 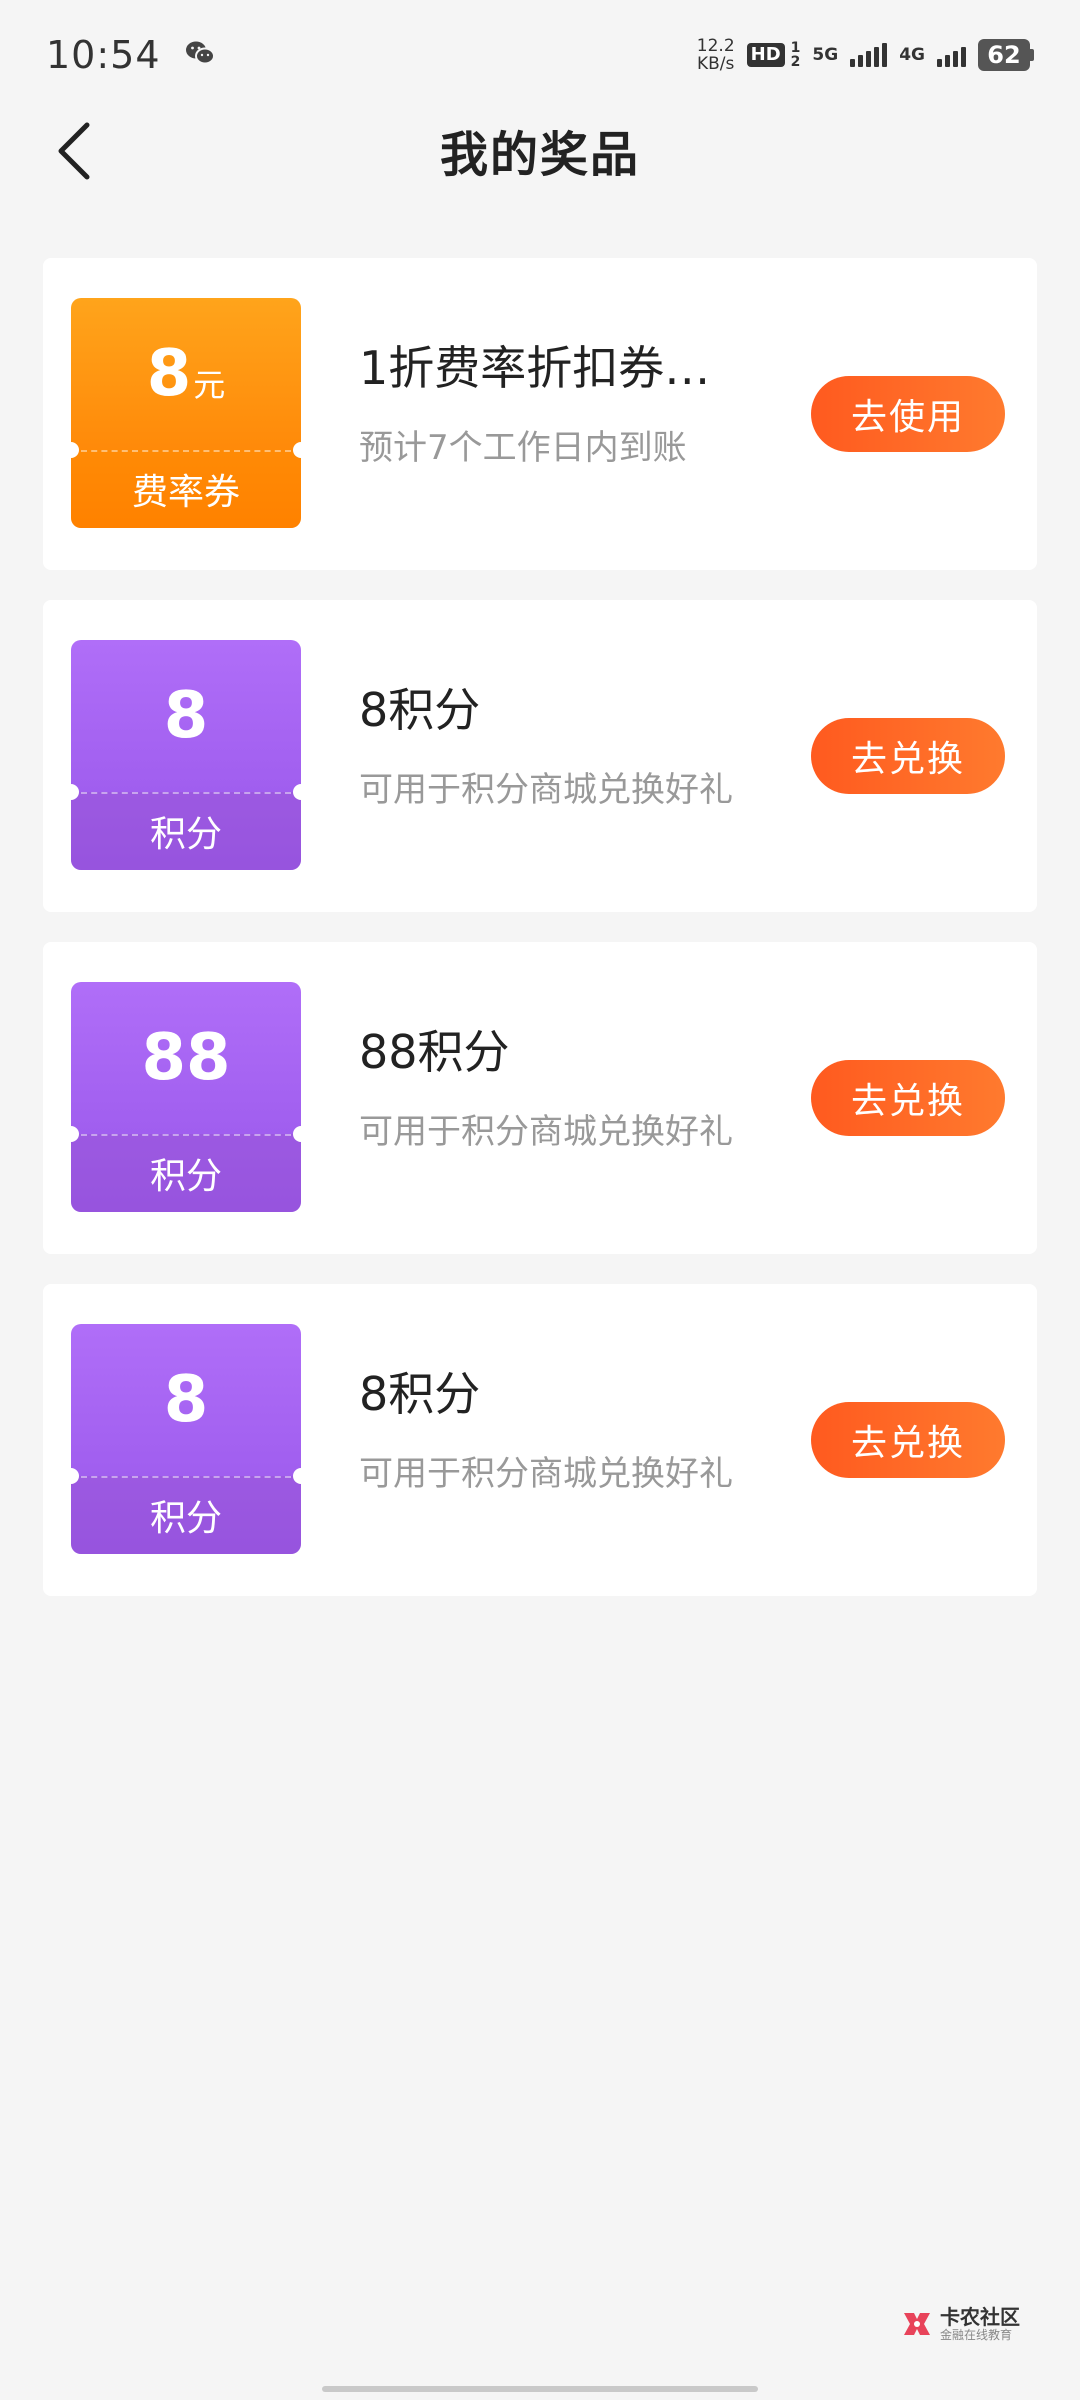 What do you see at coordinates (579, 1086) in the screenshot?
I see `prize-info: 88积分 可用于积分商城兑换好礼` at bounding box center [579, 1086].